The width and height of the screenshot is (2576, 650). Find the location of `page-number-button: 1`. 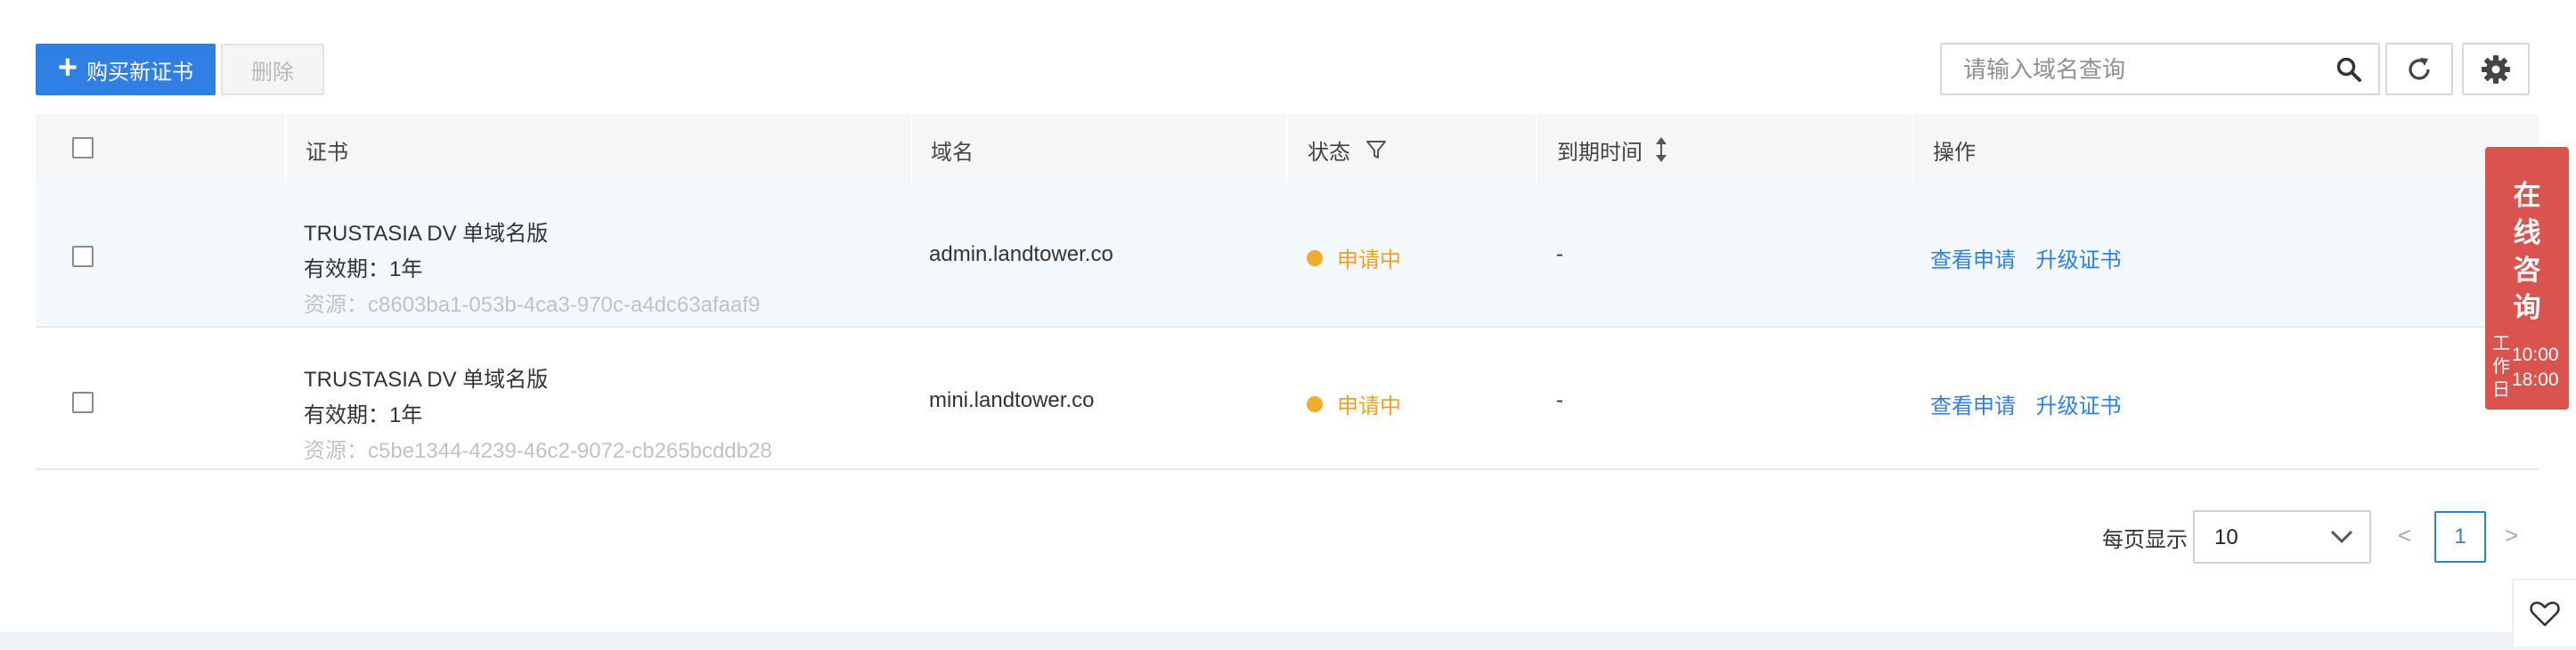

page-number-button: 1 is located at coordinates (2460, 537).